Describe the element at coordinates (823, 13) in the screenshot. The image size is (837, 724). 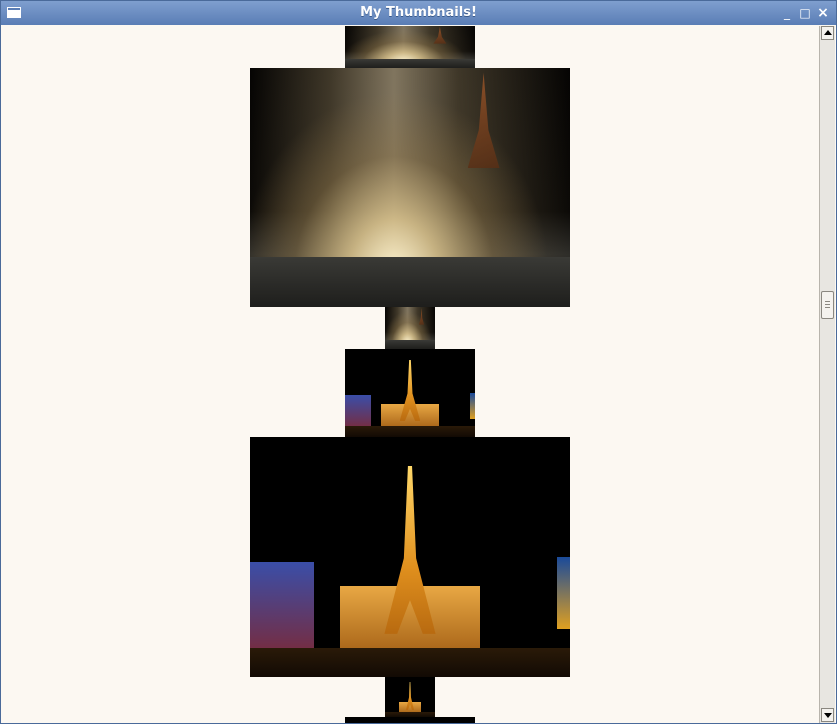
I see `close-icon: ×` at that location.